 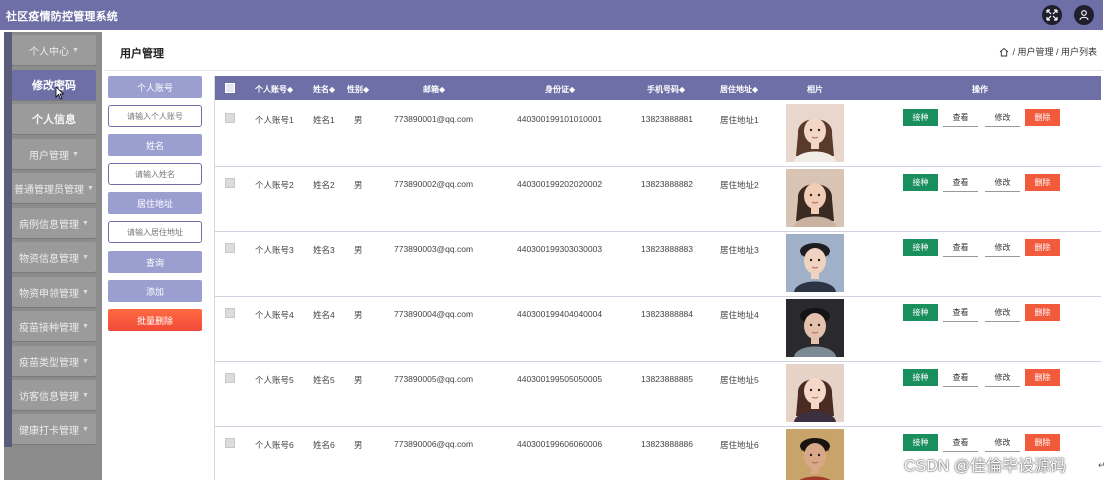 I want to click on account-label: 个人账号, so click(x=155, y=87).